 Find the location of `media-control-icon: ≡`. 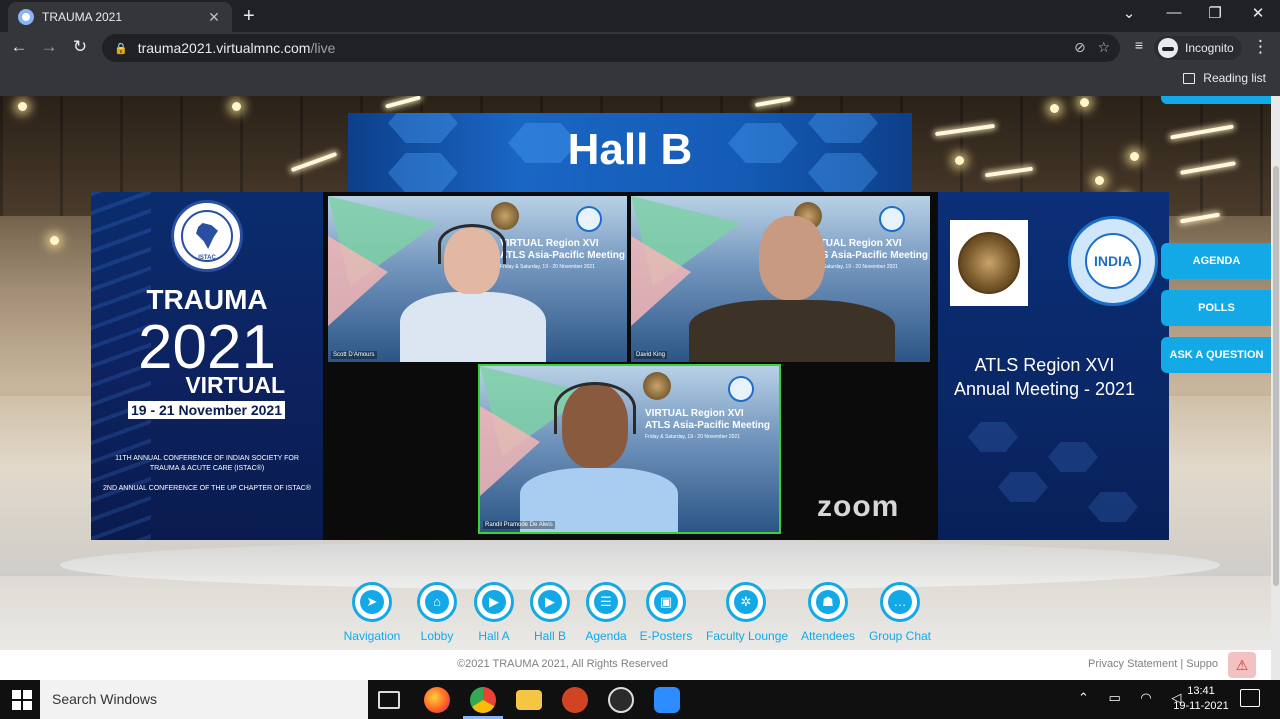

media-control-icon: ≡ is located at coordinates (1139, 45).